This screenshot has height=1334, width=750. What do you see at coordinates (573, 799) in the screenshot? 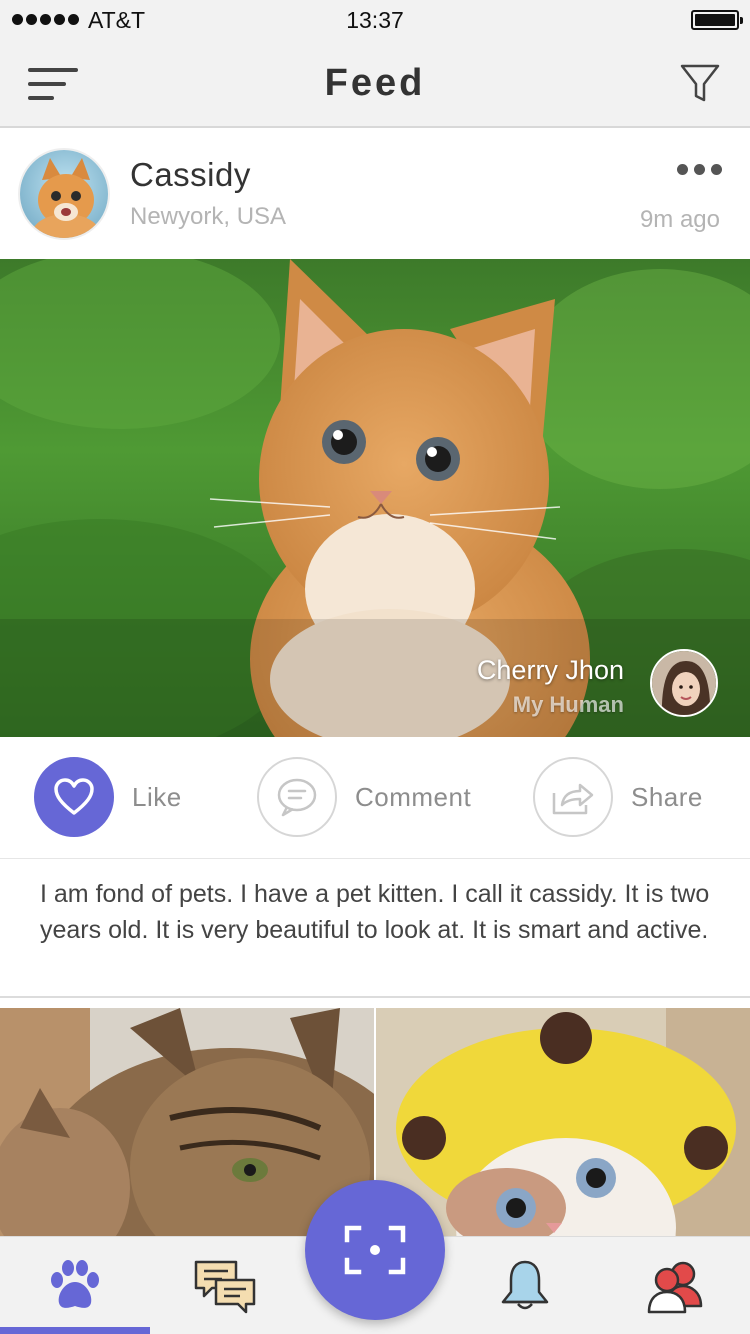
I see `share-arrow-icon` at bounding box center [573, 799].